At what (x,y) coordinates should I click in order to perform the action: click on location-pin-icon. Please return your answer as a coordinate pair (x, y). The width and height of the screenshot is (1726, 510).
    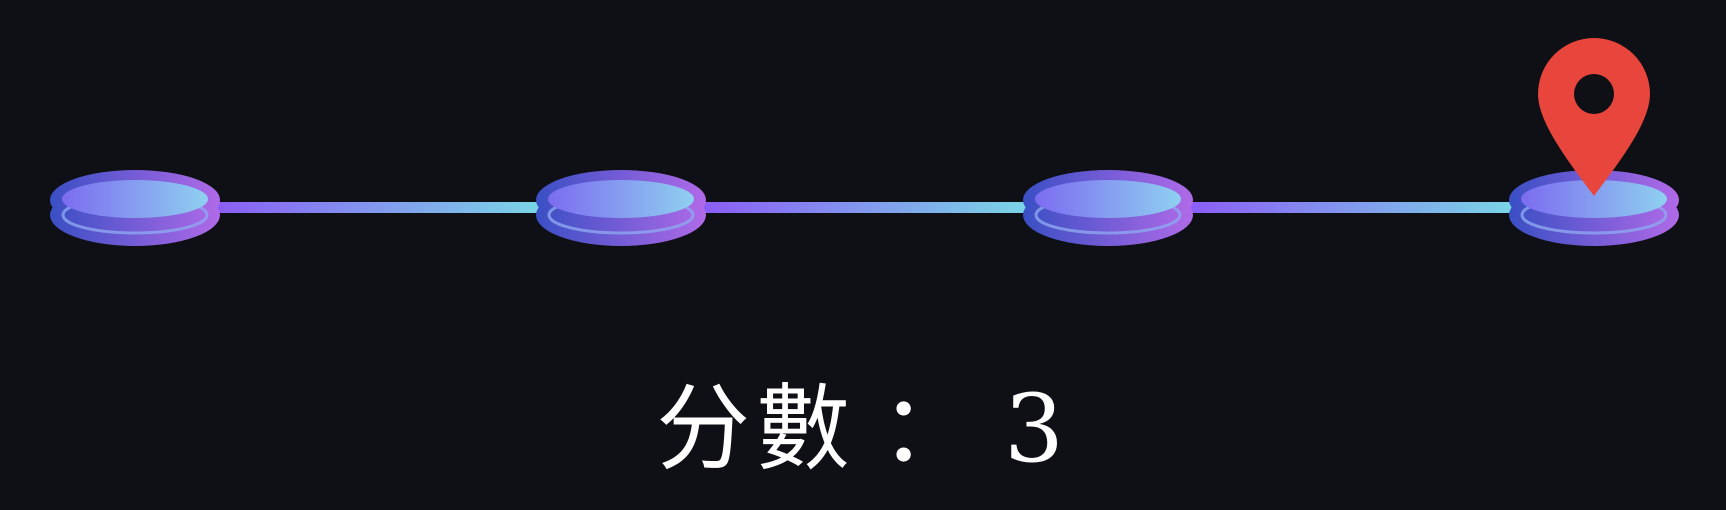
    Looking at the image, I should click on (1594, 117).